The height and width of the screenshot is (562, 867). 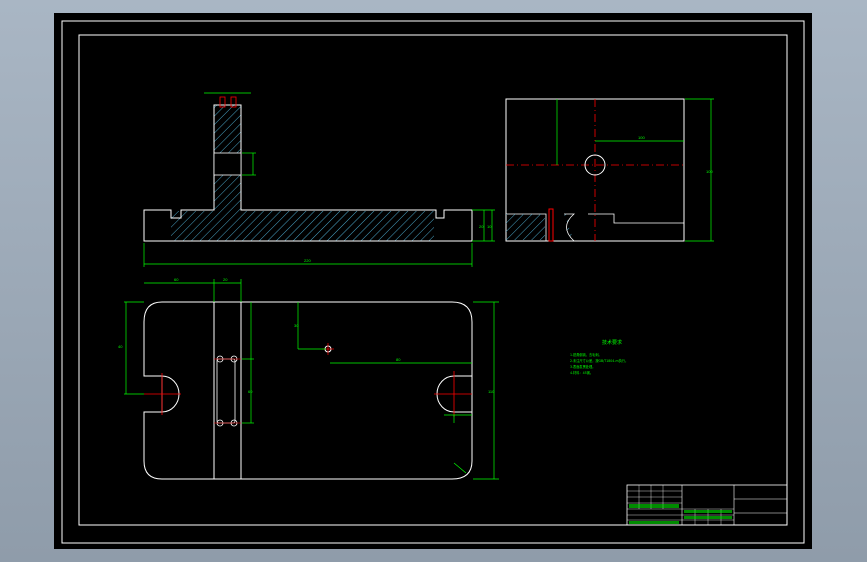 I want to click on dim-side-width: 100, so click(x=641, y=137).